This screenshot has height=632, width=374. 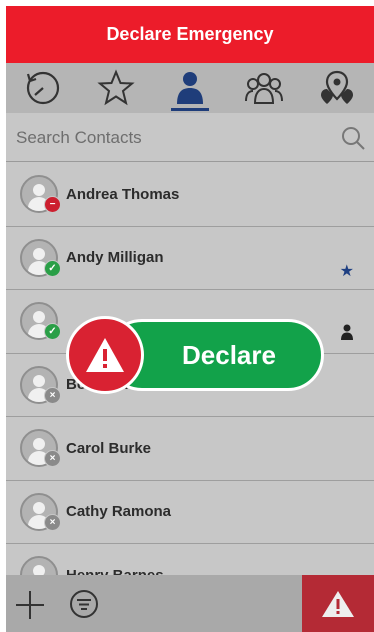 I want to click on star-icon, so click(x=116, y=87).